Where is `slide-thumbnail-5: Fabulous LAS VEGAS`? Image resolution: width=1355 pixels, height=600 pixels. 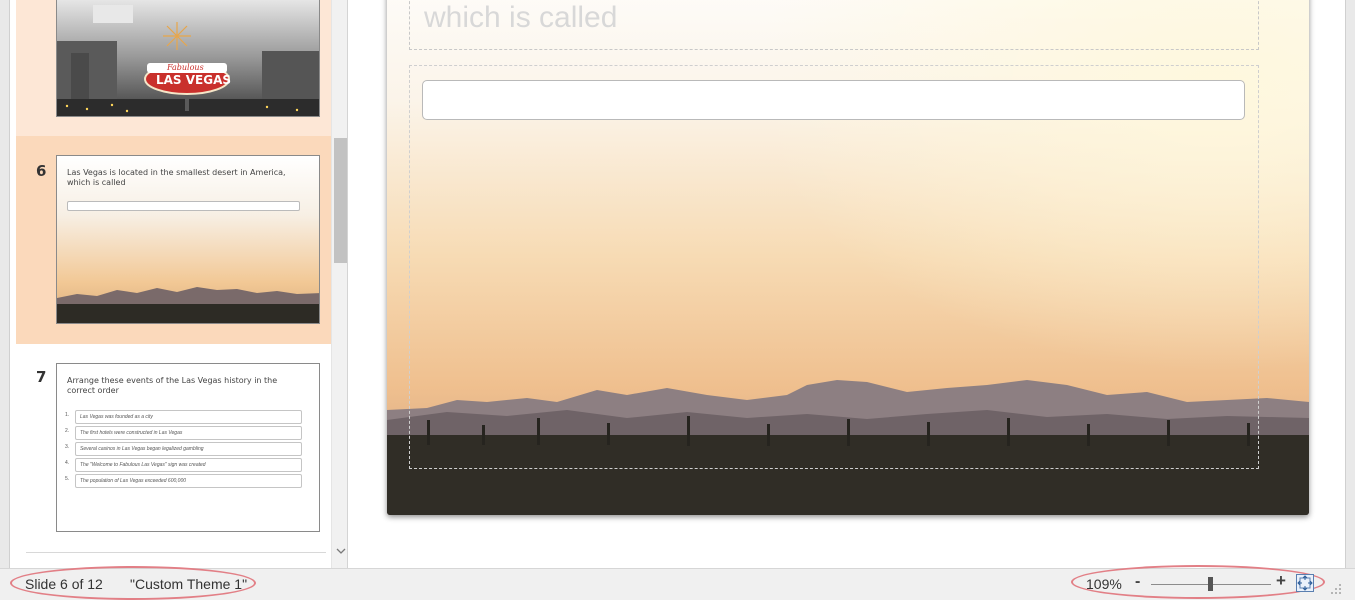
slide-thumbnail-5: Fabulous LAS VEGAS is located at coordinates (173, 68).